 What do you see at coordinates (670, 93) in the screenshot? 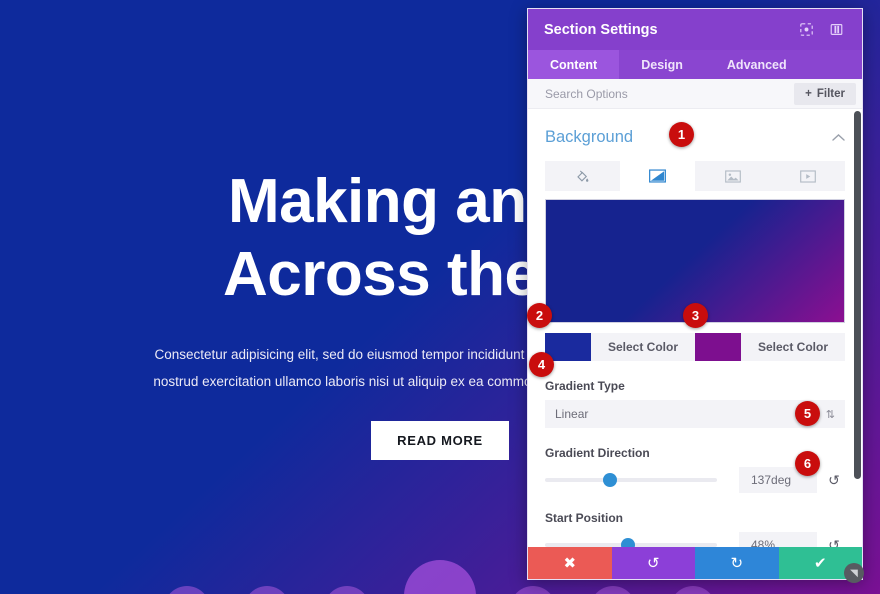
I see `search-input` at bounding box center [670, 93].